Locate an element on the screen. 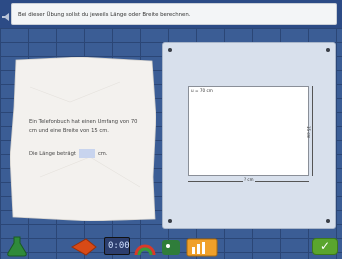  bottom-toolbar: 0:00 is located at coordinates (171, 244).